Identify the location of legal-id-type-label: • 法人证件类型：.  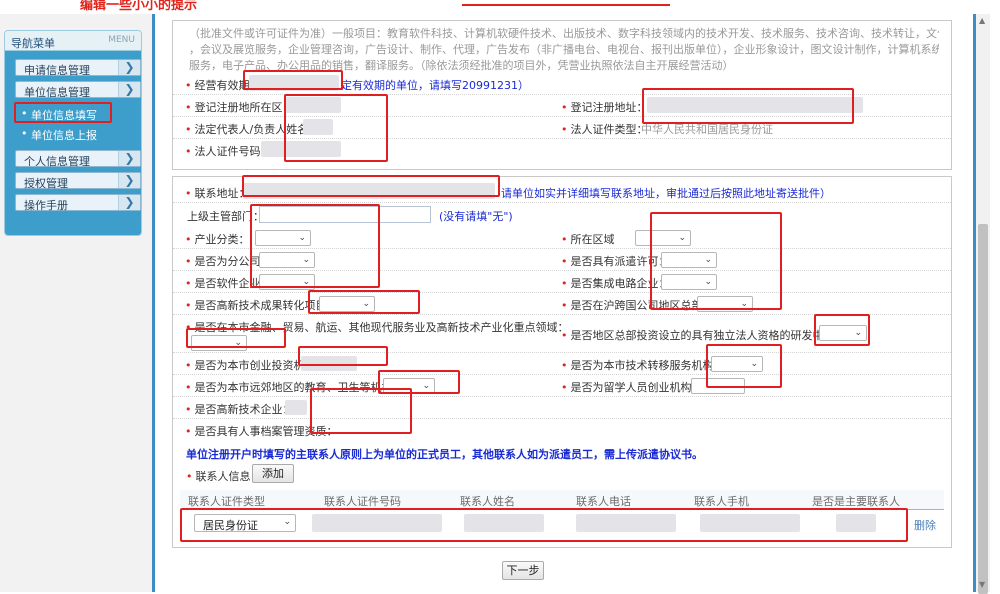
(604, 129).